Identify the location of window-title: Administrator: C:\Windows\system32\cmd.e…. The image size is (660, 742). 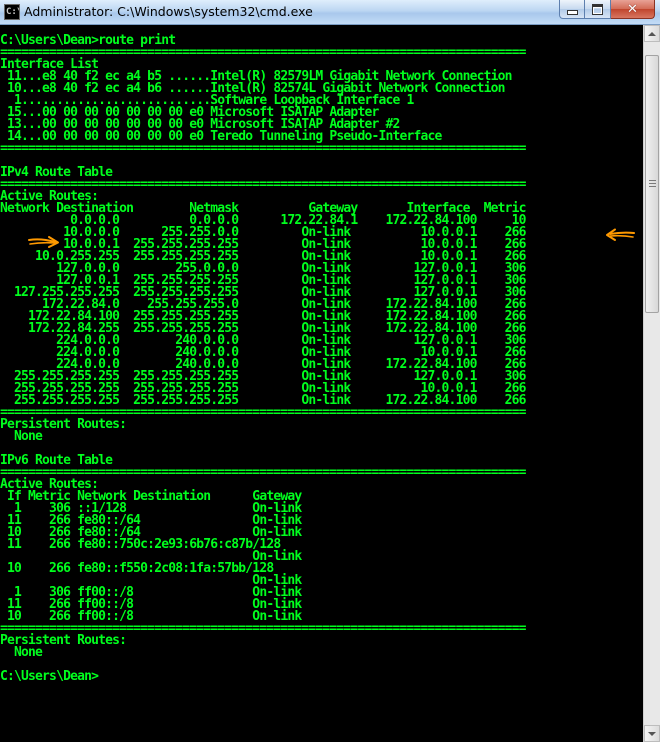
(168, 11).